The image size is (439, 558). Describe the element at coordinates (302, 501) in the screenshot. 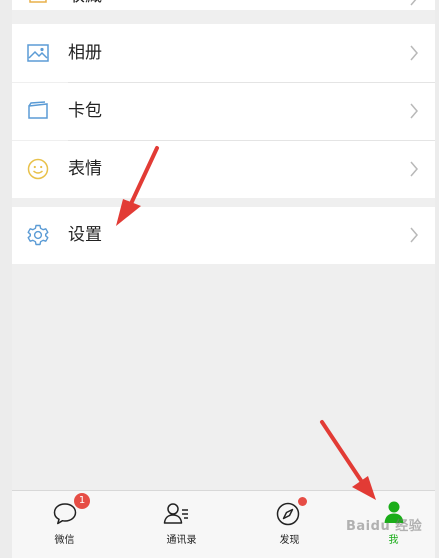

I see `discover-red-dot` at that location.